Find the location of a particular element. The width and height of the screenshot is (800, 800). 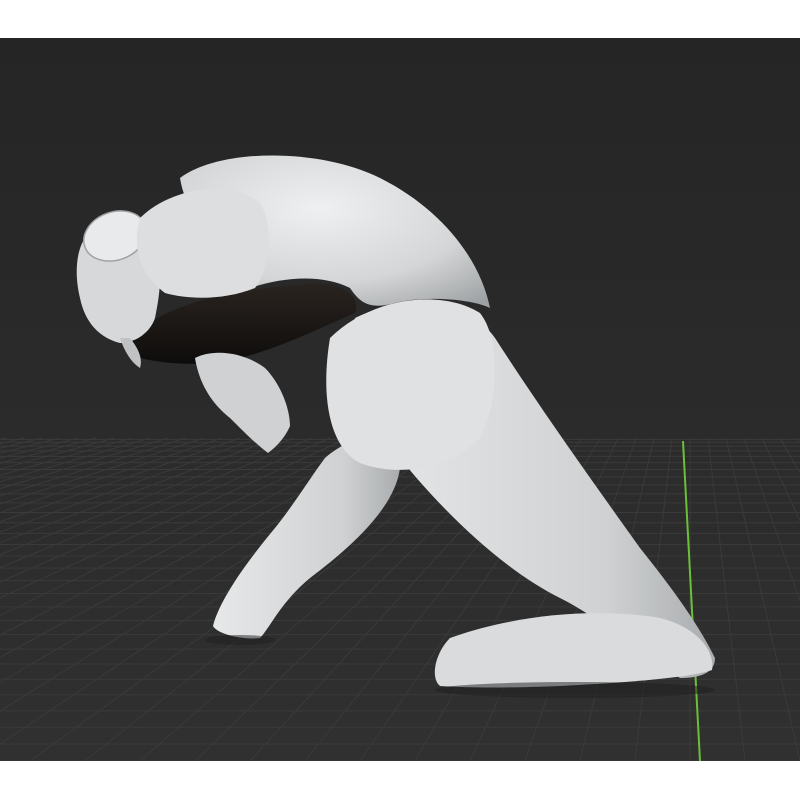

chest is located at coordinates (203, 243).